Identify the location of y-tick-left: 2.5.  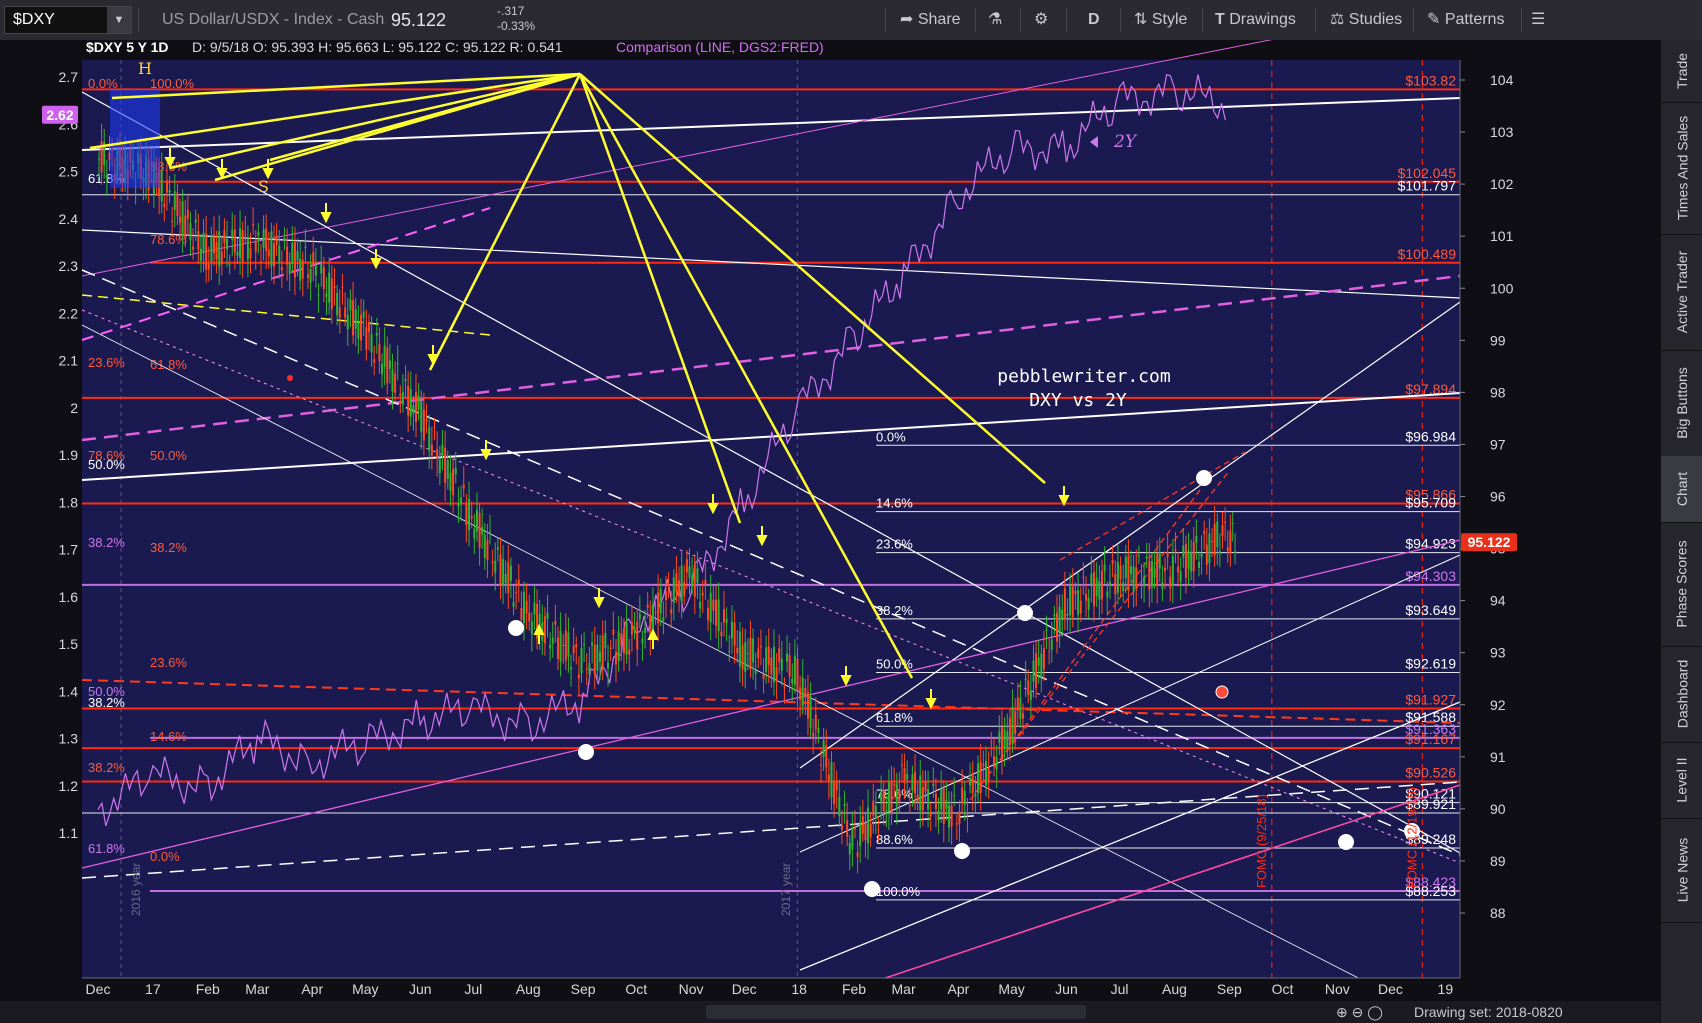
(69, 172).